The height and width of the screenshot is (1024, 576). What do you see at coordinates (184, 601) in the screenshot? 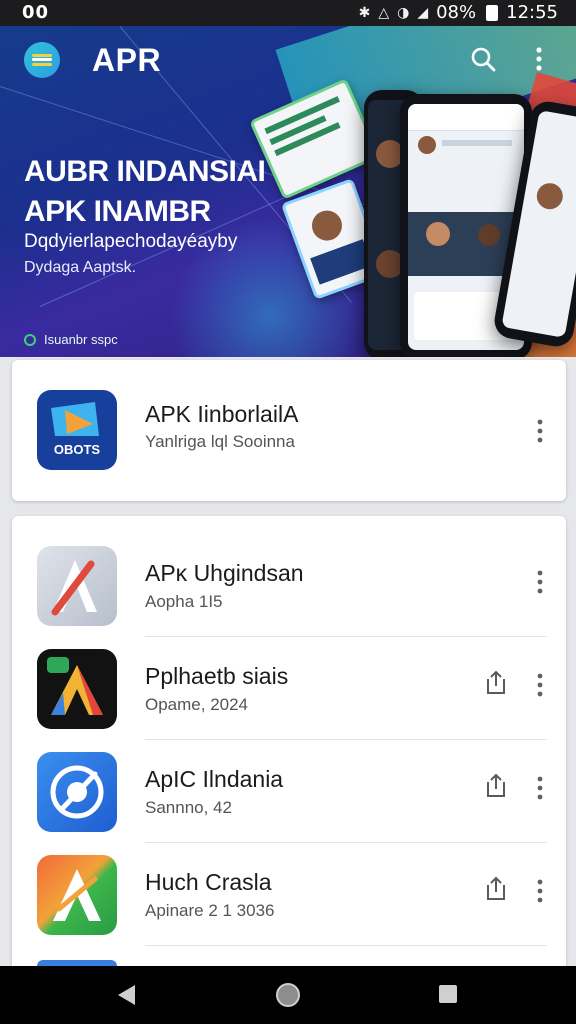
I see `app-subtitle: Aopha 1I5` at bounding box center [184, 601].